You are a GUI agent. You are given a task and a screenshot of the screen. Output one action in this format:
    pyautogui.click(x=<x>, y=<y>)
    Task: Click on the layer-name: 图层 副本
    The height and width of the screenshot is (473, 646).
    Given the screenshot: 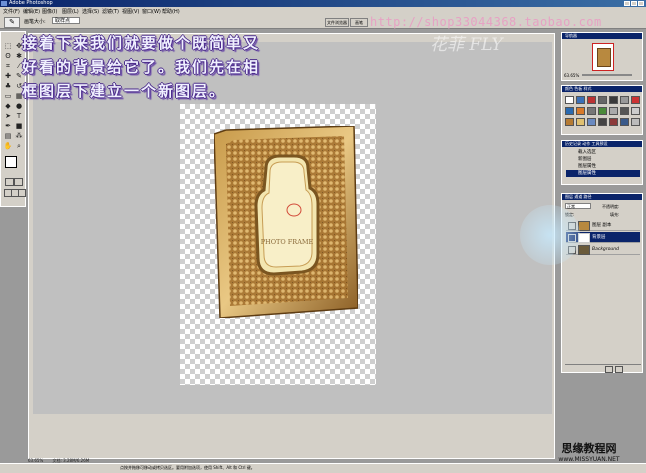 What is the action you would take?
    pyautogui.click(x=602, y=225)
    